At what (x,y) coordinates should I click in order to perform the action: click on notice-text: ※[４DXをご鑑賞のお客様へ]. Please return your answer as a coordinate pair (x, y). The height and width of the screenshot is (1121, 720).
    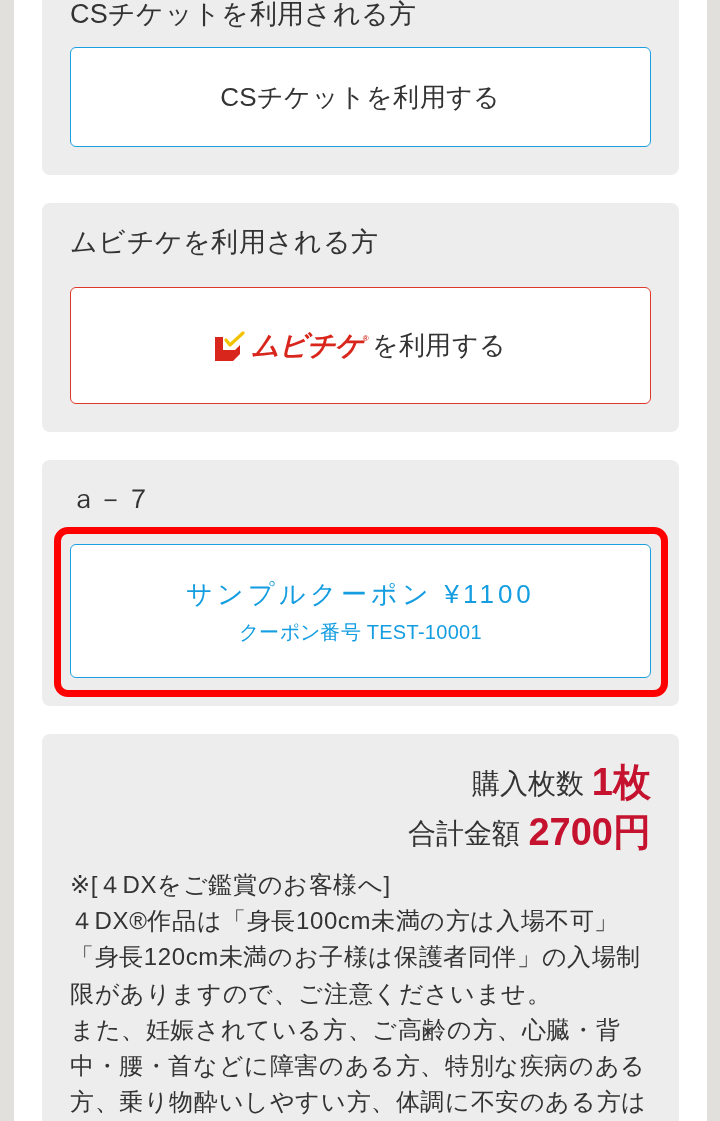
    Looking at the image, I should click on (231, 885).